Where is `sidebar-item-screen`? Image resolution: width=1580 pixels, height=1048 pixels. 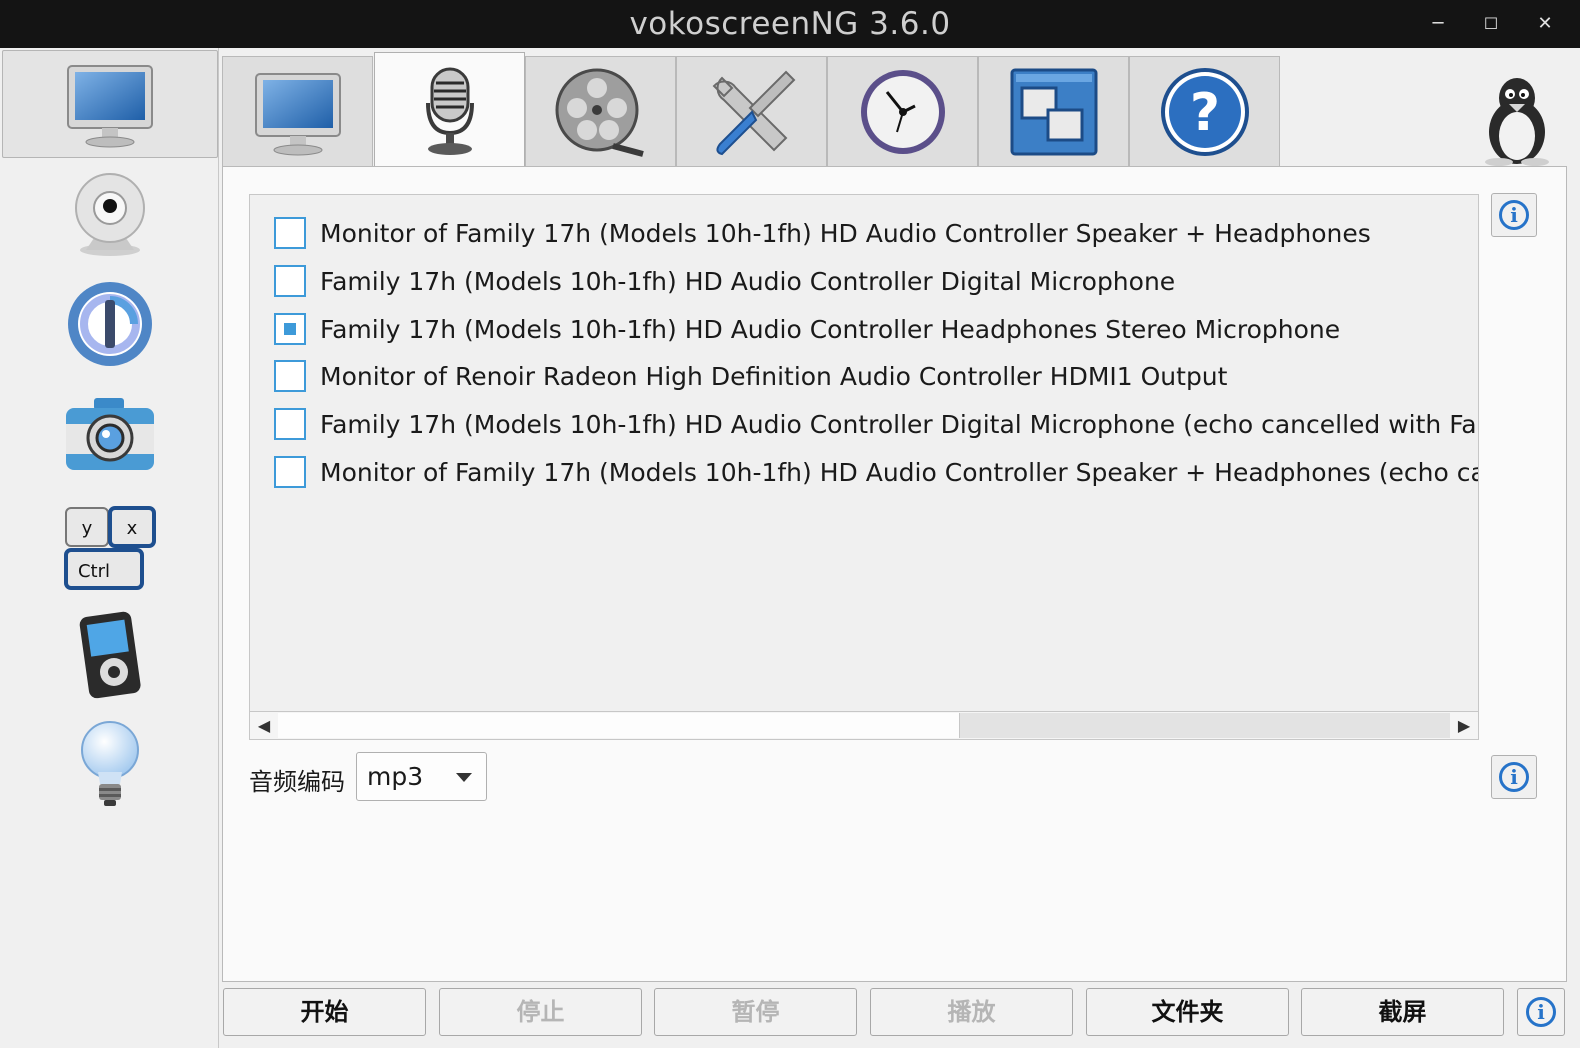 sidebar-item-screen is located at coordinates (110, 104).